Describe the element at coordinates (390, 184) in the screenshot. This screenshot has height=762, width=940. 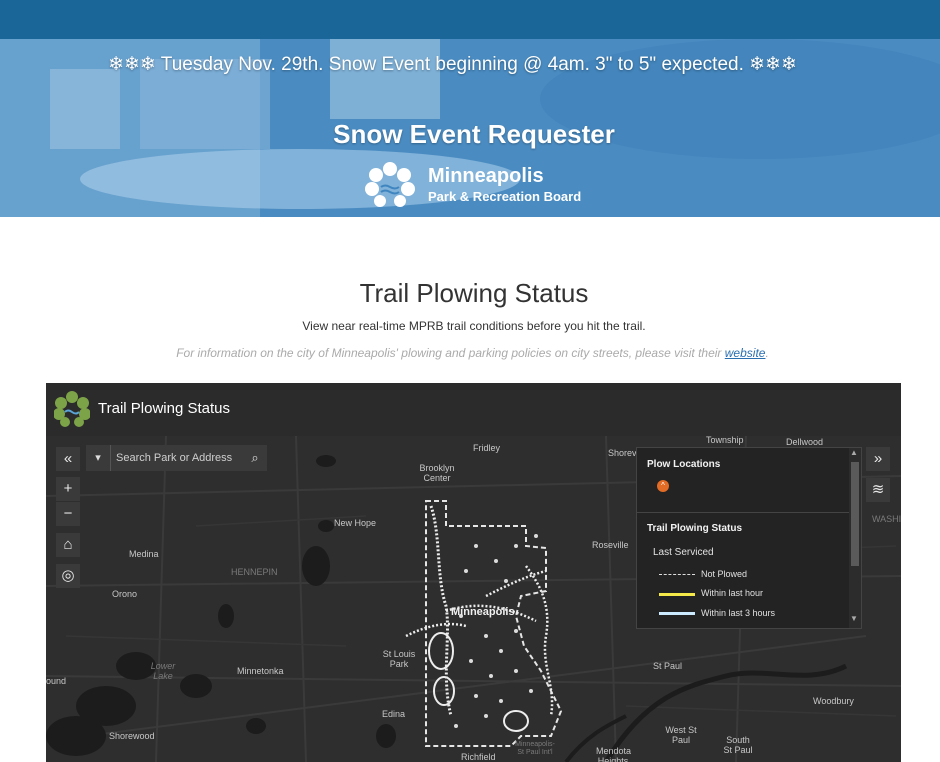
I see `mprb-logo-mark-icon` at that location.